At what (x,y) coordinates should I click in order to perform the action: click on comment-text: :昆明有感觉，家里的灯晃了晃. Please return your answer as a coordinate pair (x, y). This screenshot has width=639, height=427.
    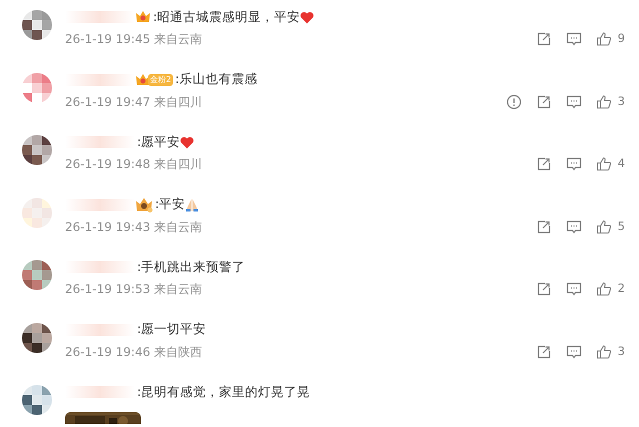
    Looking at the image, I should click on (223, 391).